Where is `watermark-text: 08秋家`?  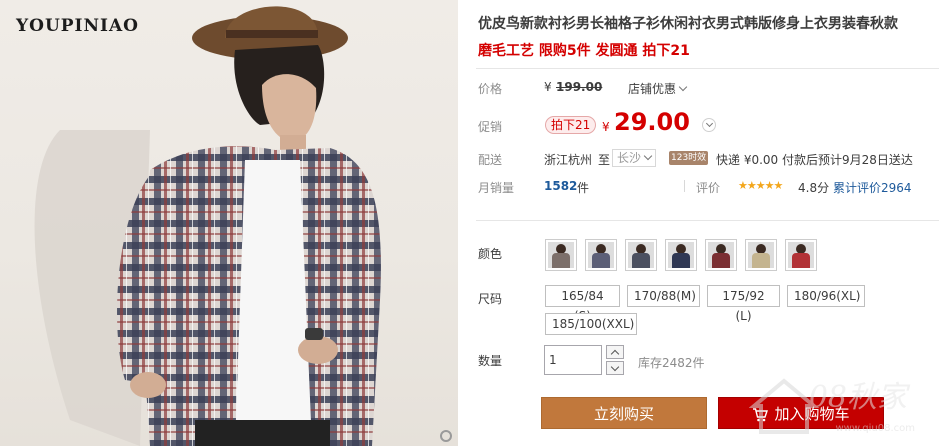 watermark-text: 08秋家 is located at coordinates (857, 397).